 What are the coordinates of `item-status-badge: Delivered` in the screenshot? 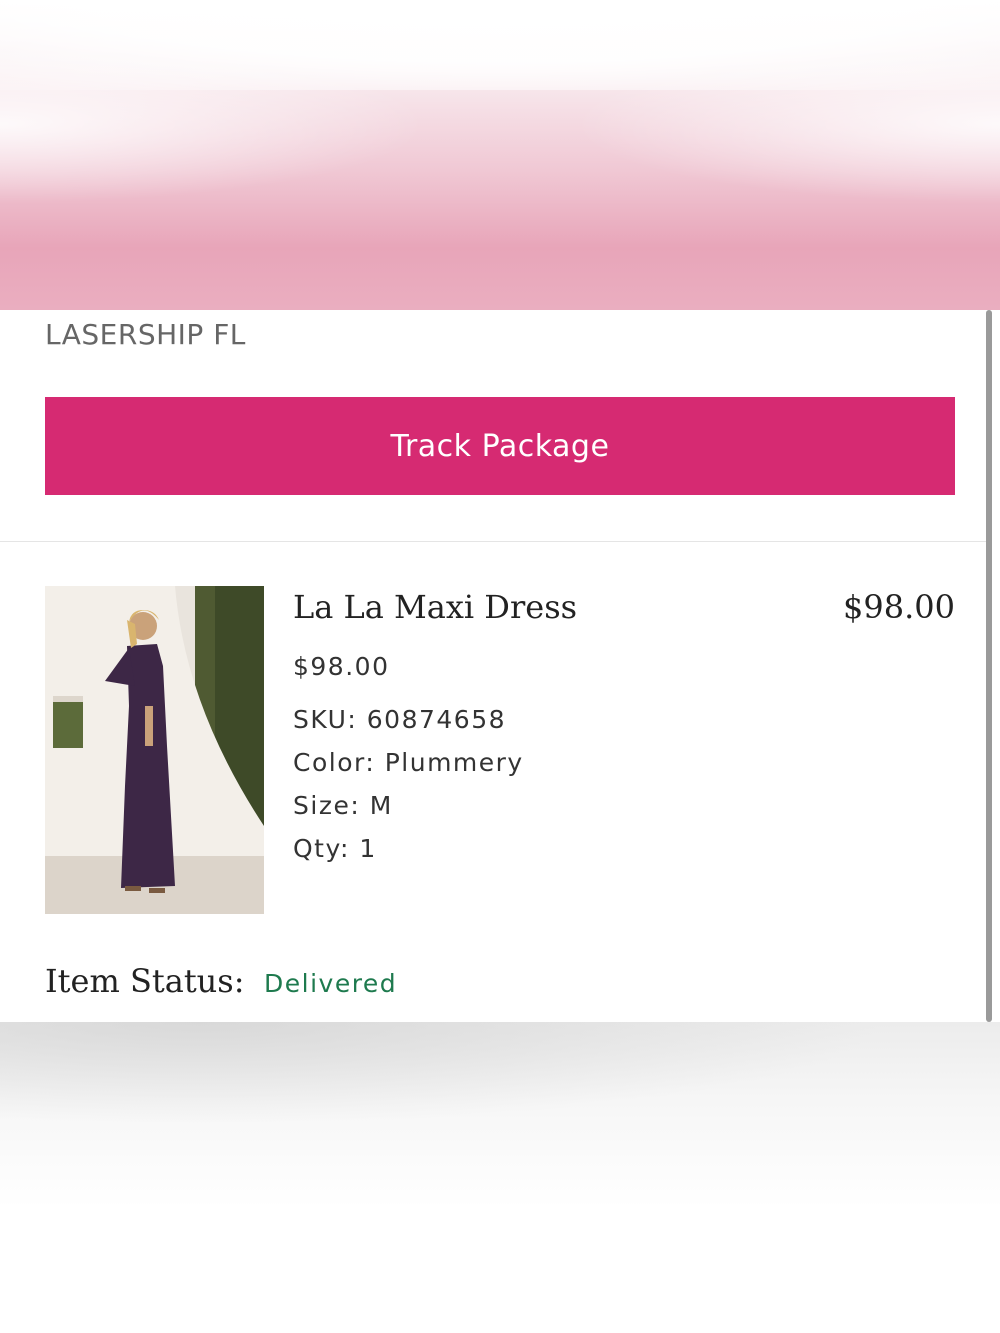 It's located at (331, 983).